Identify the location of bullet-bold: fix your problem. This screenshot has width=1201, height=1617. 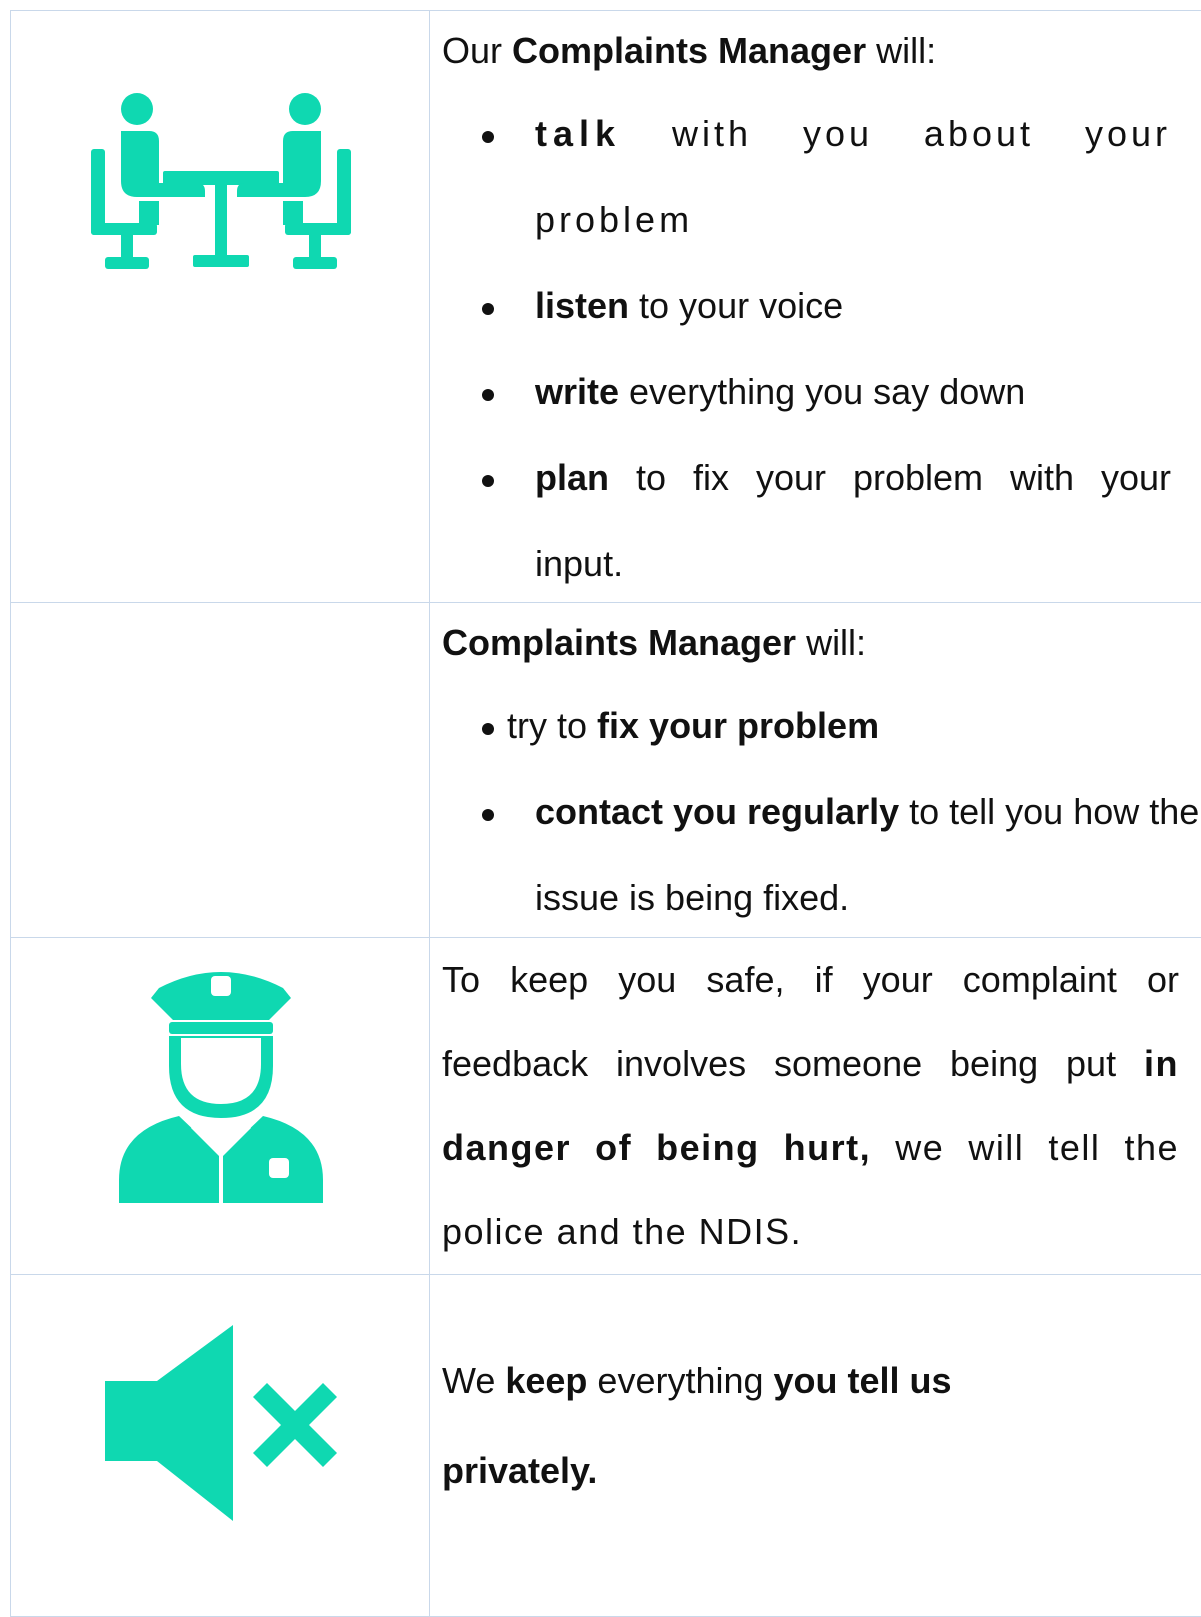
(738, 725).